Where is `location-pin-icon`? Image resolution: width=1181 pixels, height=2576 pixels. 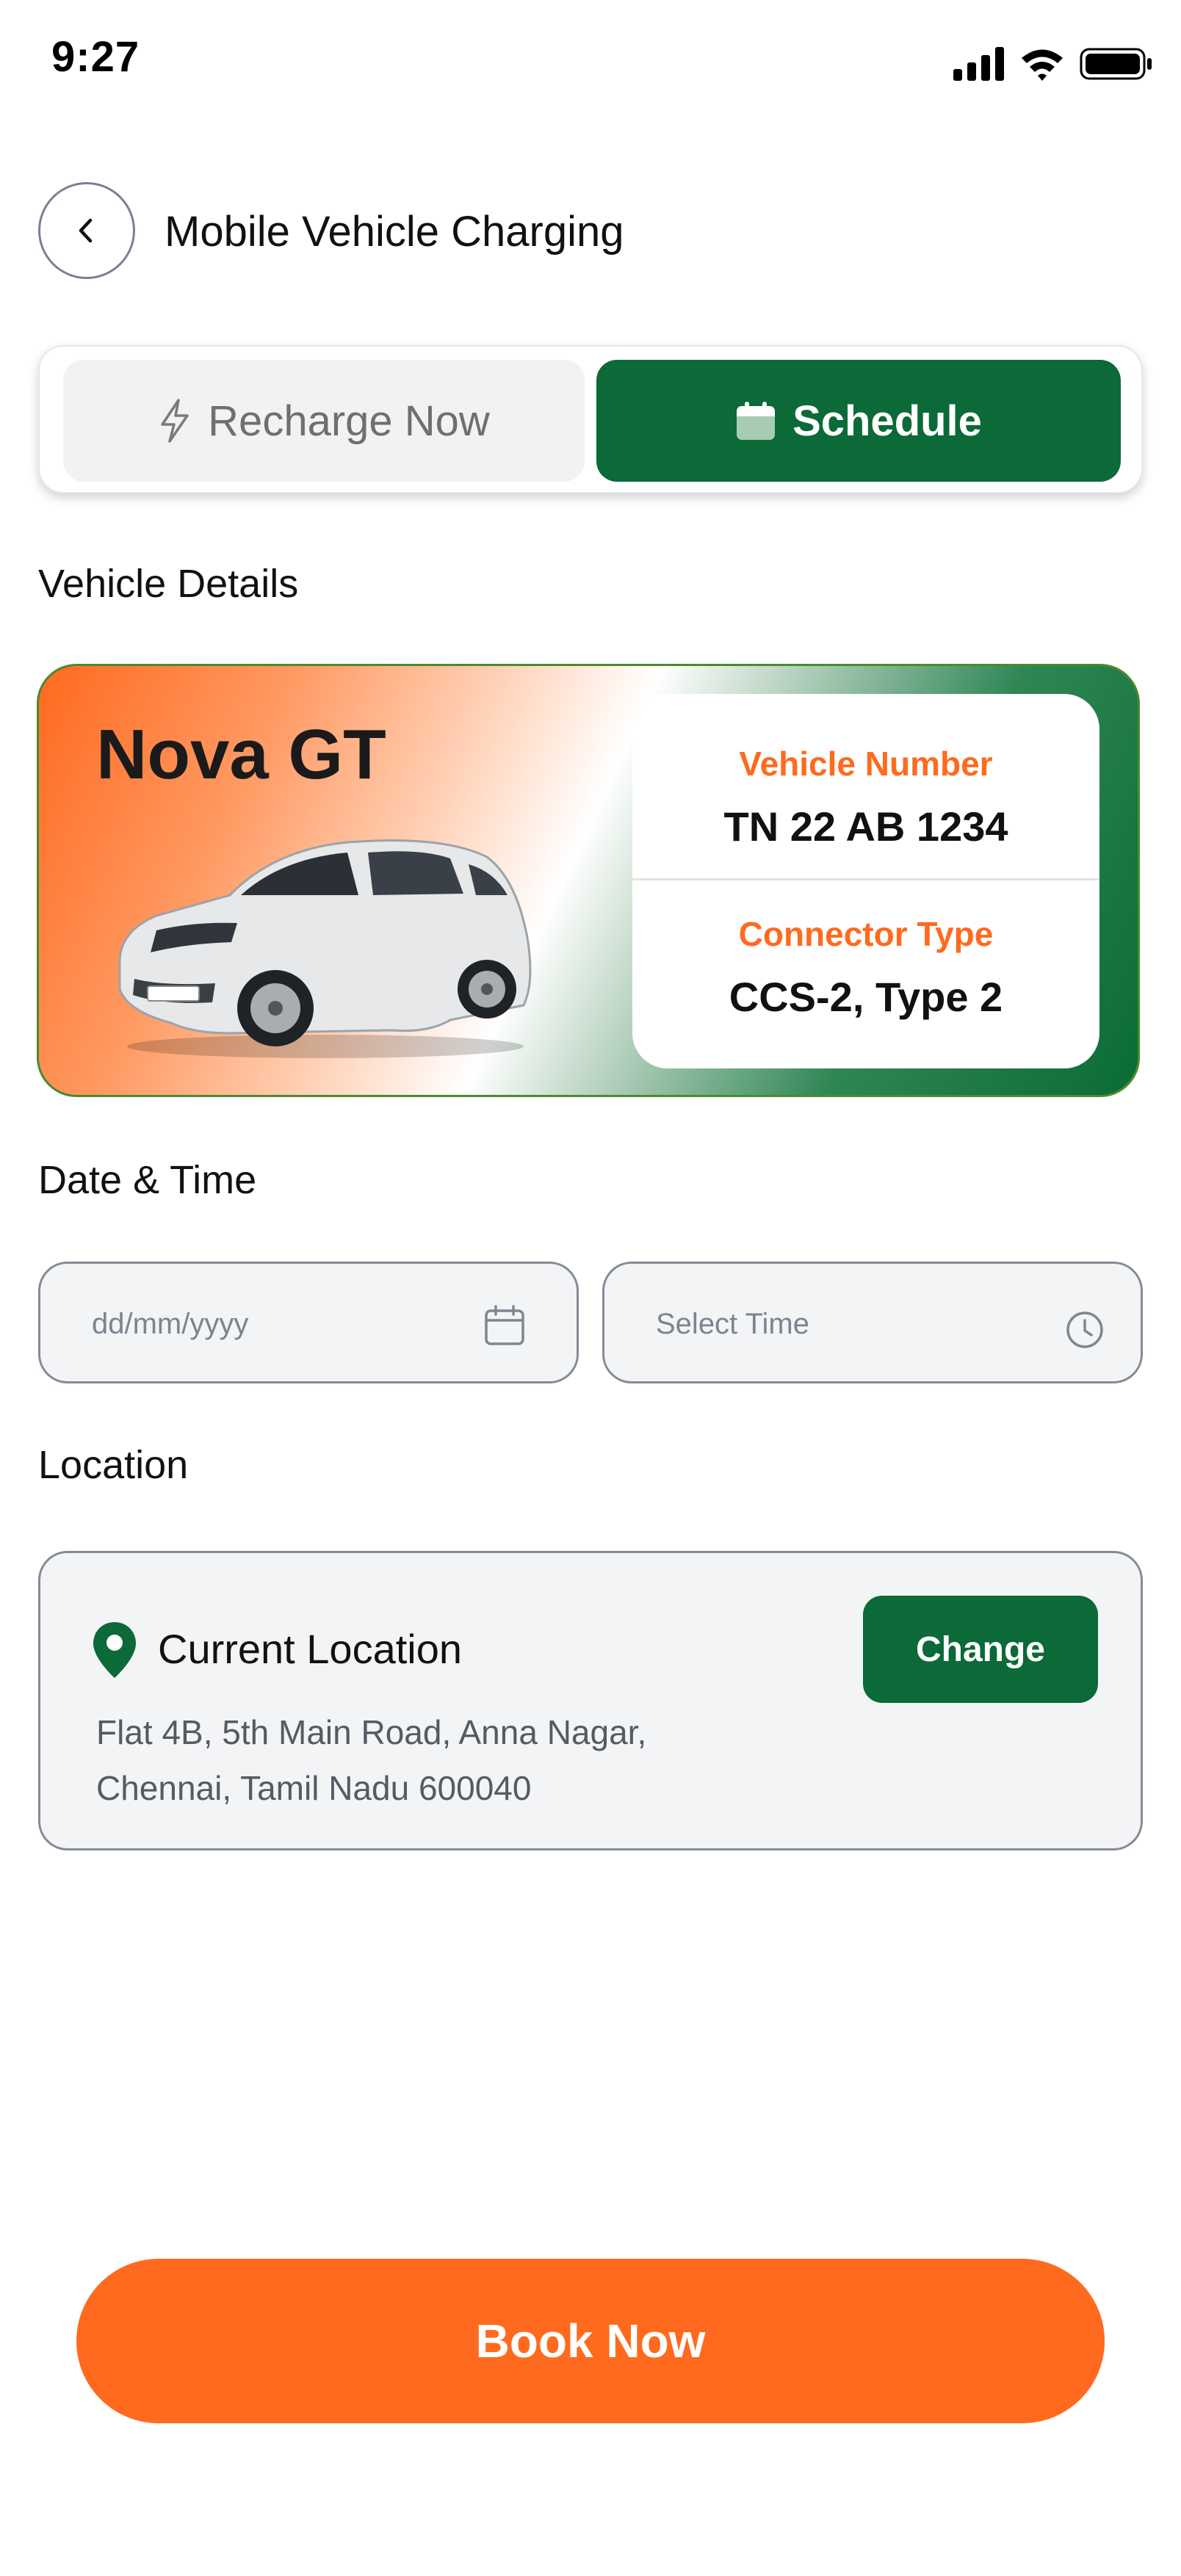
location-pin-icon is located at coordinates (114, 1650).